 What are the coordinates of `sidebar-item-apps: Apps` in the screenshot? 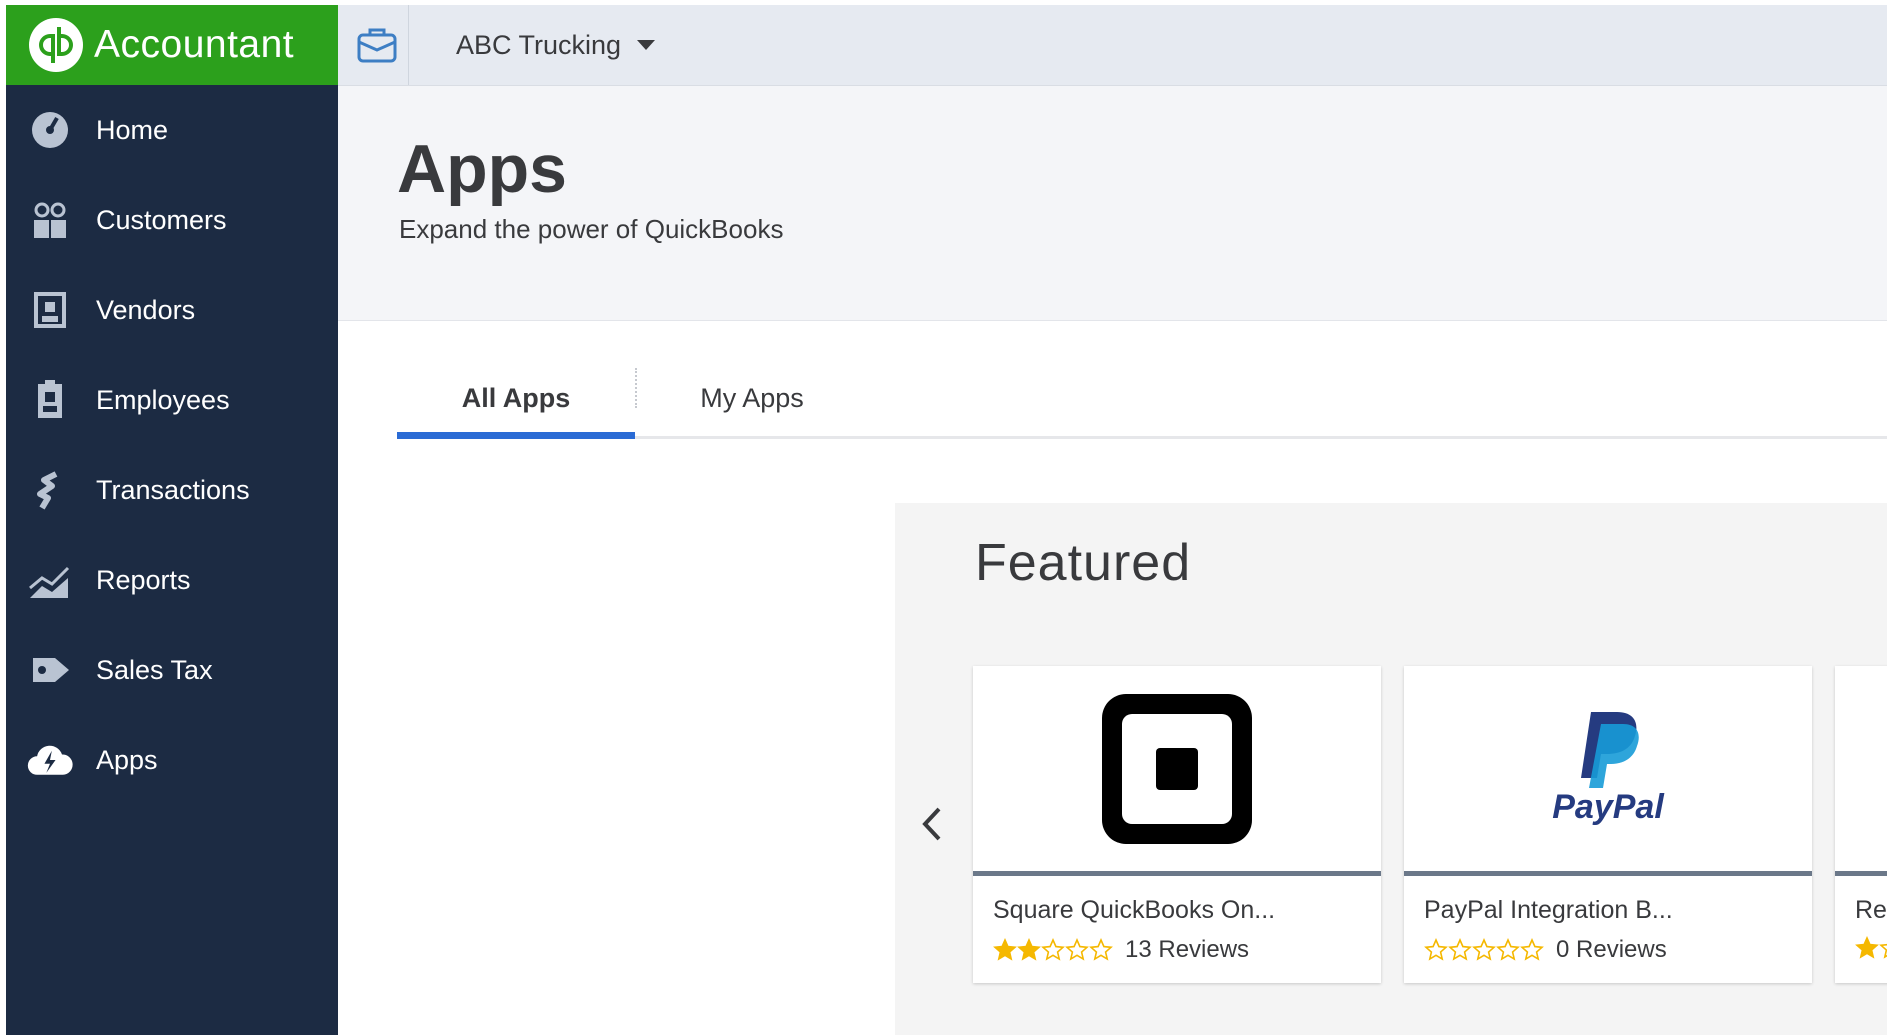 It's located at (172, 760).